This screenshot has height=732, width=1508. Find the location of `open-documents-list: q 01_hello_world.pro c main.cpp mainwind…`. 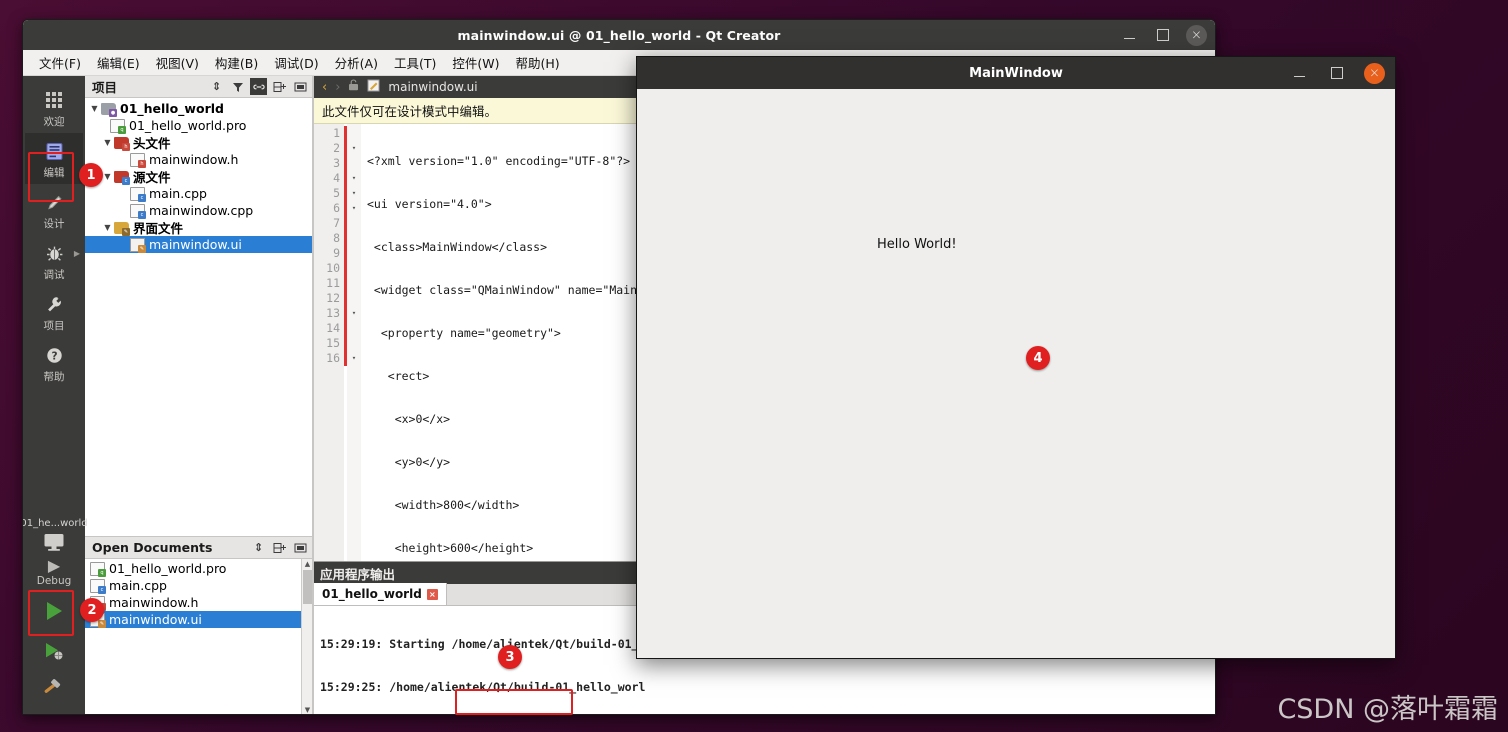

open-documents-list: q 01_hello_world.pro c main.cpp mainwind… is located at coordinates (198, 636).